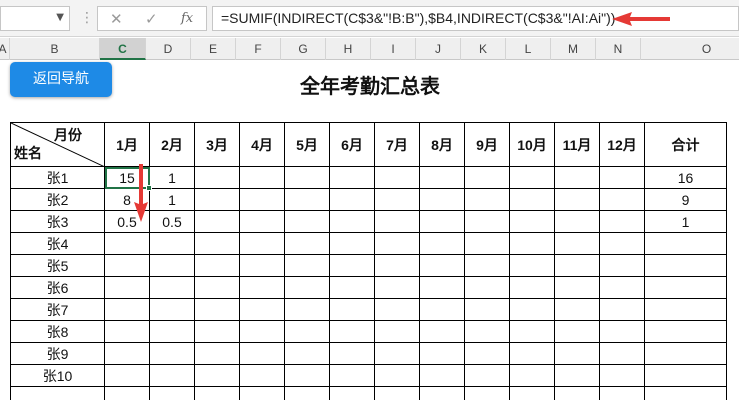 This screenshot has width=739, height=400. Describe the element at coordinates (61, 79) in the screenshot. I see `back-to-navigation-button: 返回导航` at that location.